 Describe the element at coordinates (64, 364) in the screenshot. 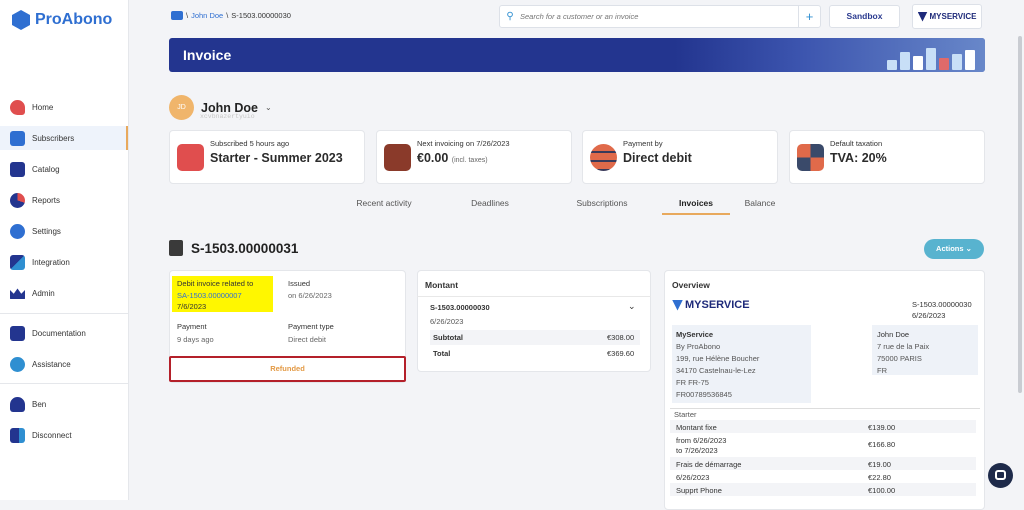

I see `sidebar-item-assistance: Assistance` at that location.